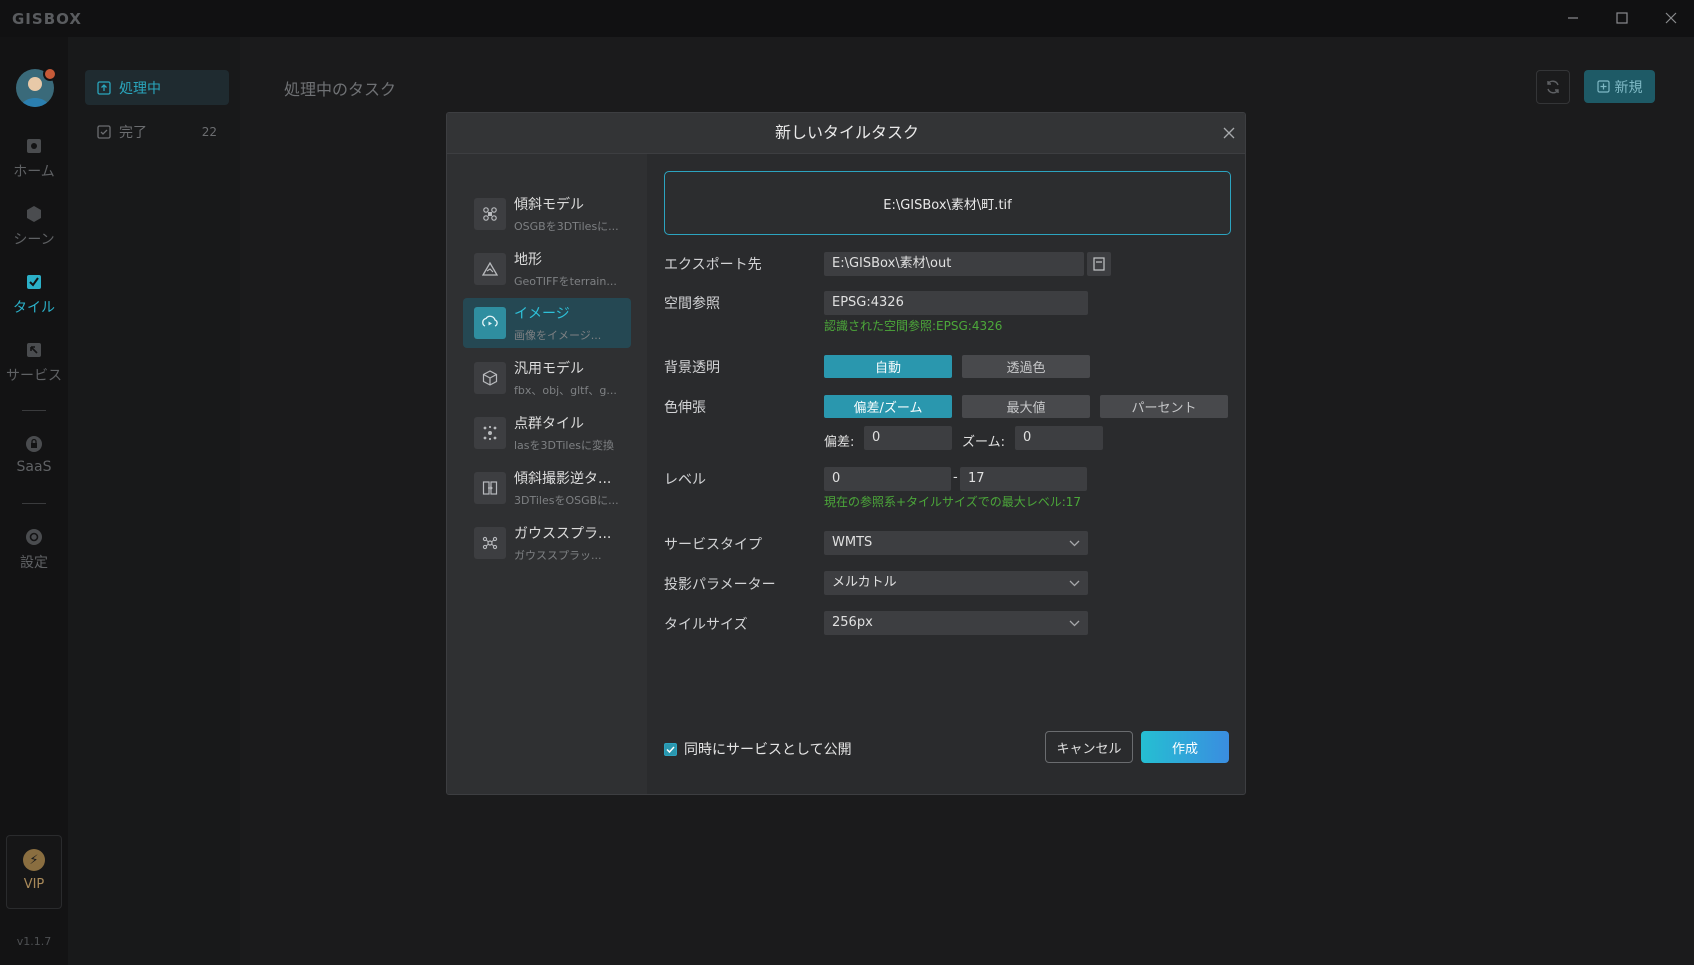 The width and height of the screenshot is (1694, 965). I want to click on tile-size-label: タイルサイズ, so click(706, 625).